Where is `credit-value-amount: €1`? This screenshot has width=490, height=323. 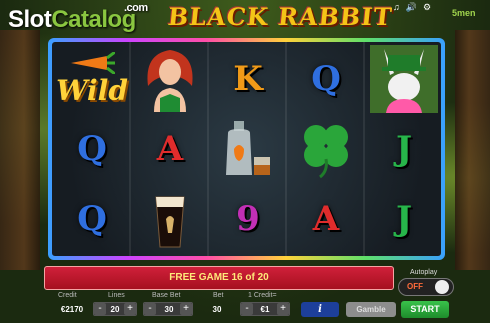
credit-value-amount: €1 is located at coordinates (265, 309).